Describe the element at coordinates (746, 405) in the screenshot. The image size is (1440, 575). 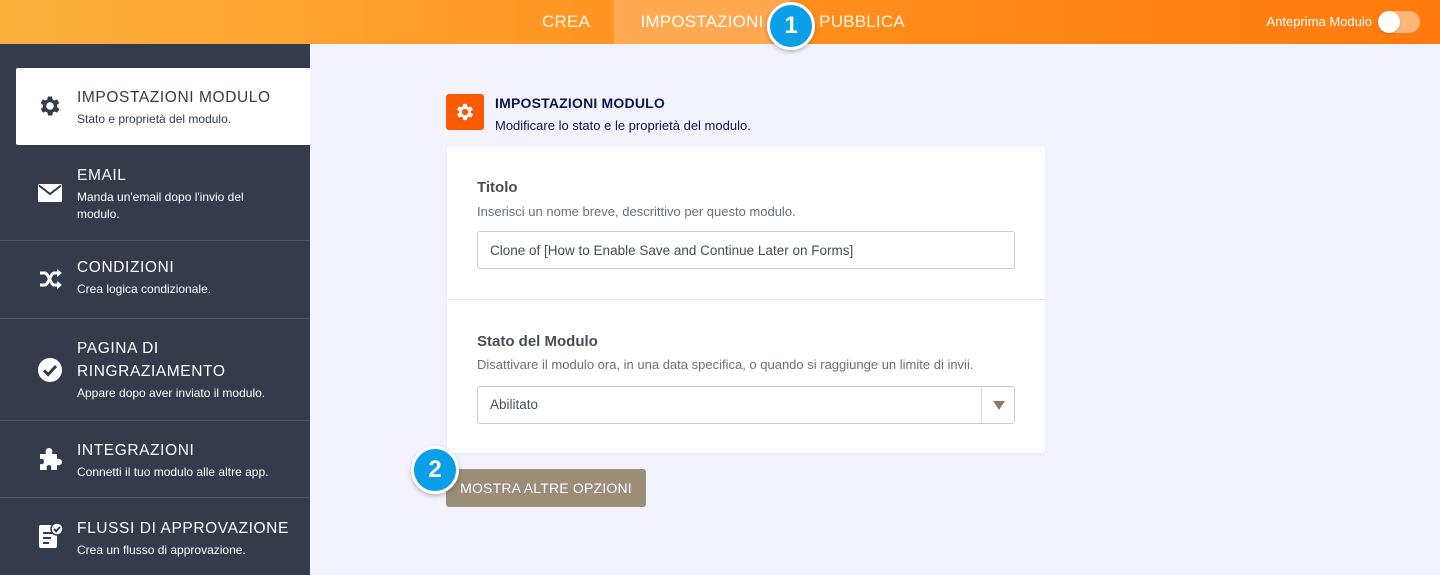
I see `form-status-select: Abilitato` at that location.